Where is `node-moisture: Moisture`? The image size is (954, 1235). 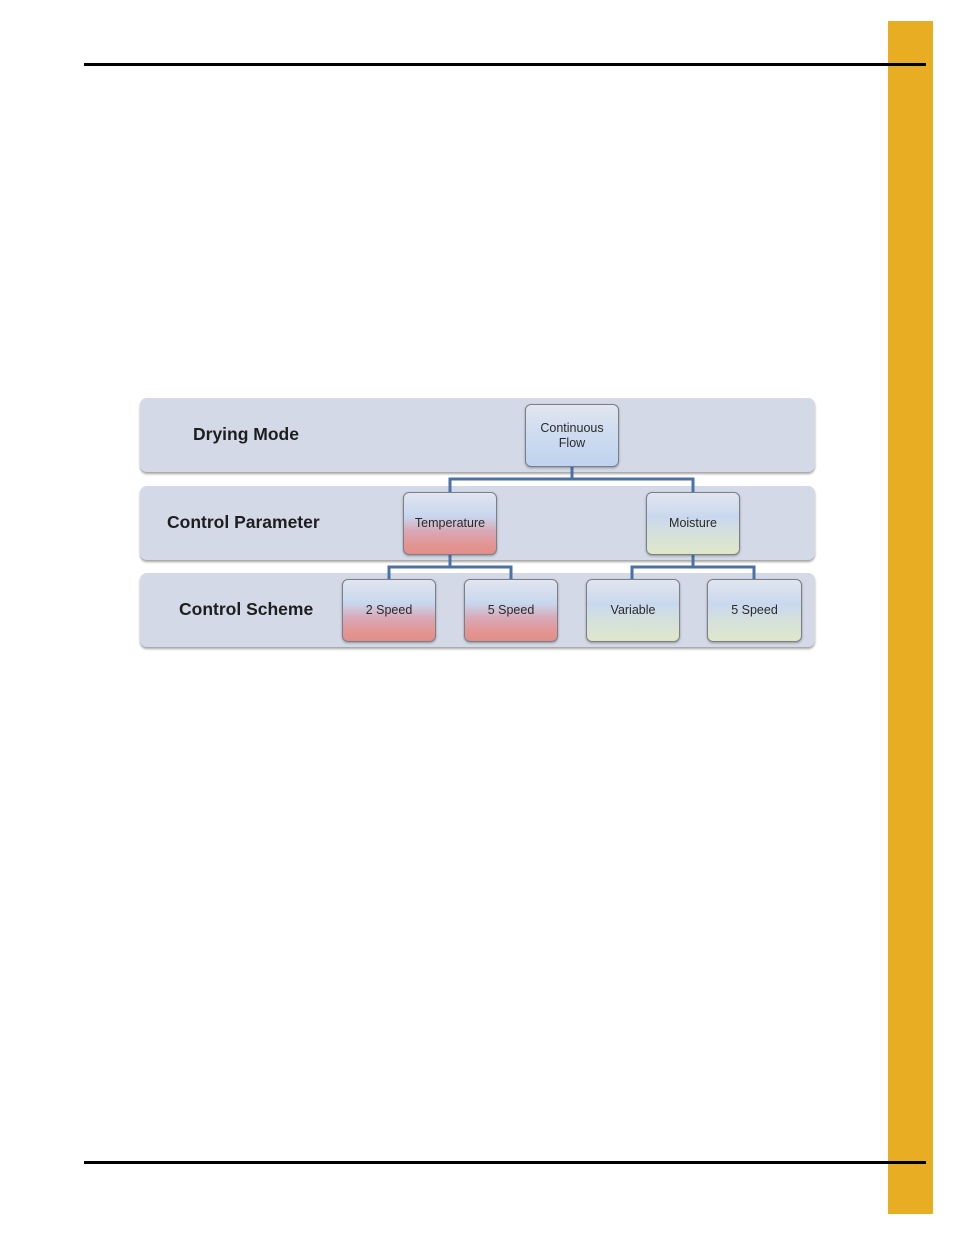
node-moisture: Moisture is located at coordinates (693, 523).